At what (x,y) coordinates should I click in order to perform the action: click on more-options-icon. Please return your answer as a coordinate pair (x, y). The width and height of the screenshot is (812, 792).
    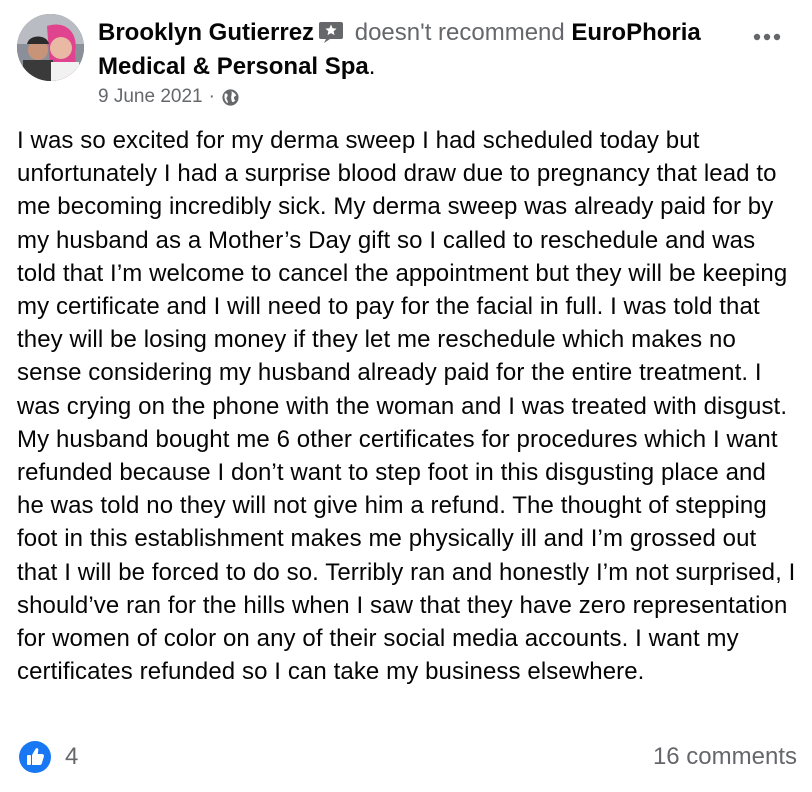
    Looking at the image, I should click on (767, 36).